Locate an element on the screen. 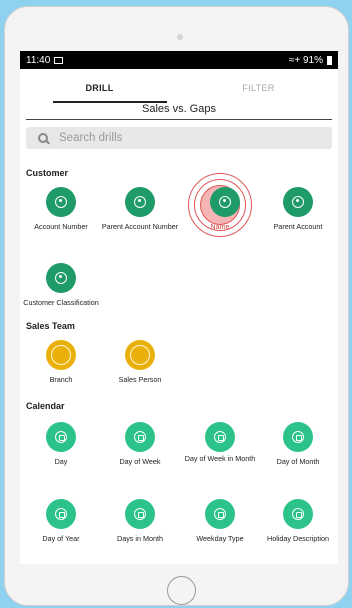 This screenshot has width=352, height=608. drill-item-customer-classification: Customer Classification is located at coordinates (61, 285).